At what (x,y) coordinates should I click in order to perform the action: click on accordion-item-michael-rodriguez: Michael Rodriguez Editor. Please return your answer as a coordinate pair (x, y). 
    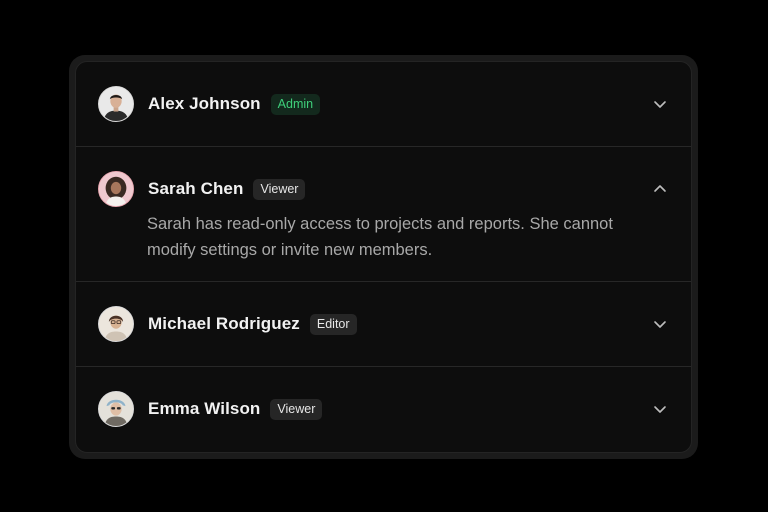
    Looking at the image, I should click on (383, 324).